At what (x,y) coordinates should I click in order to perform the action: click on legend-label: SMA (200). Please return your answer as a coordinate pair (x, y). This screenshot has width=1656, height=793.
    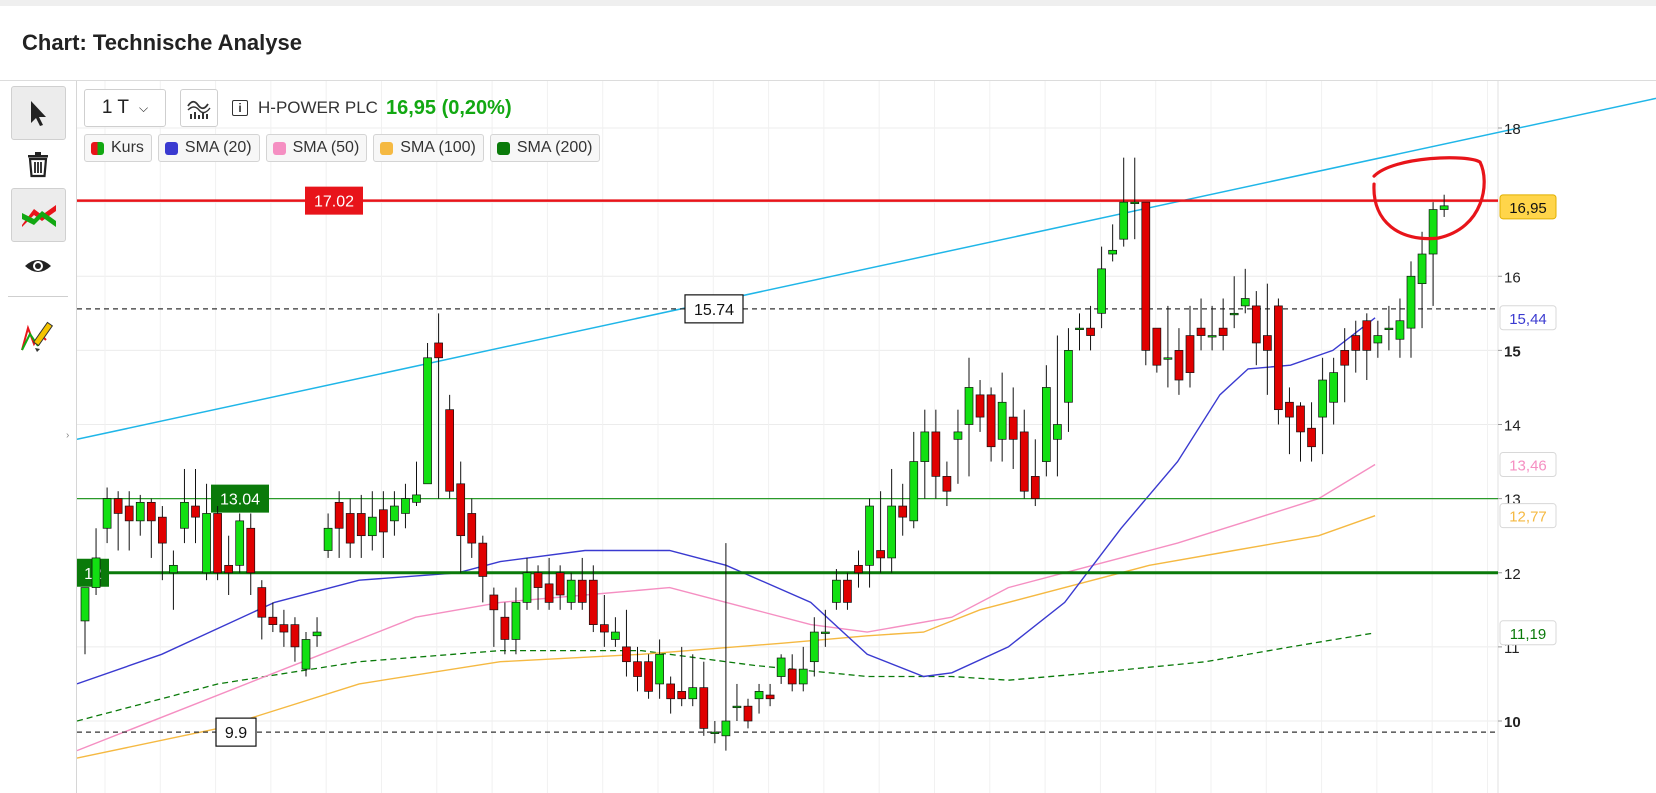
    Looking at the image, I should click on (554, 147).